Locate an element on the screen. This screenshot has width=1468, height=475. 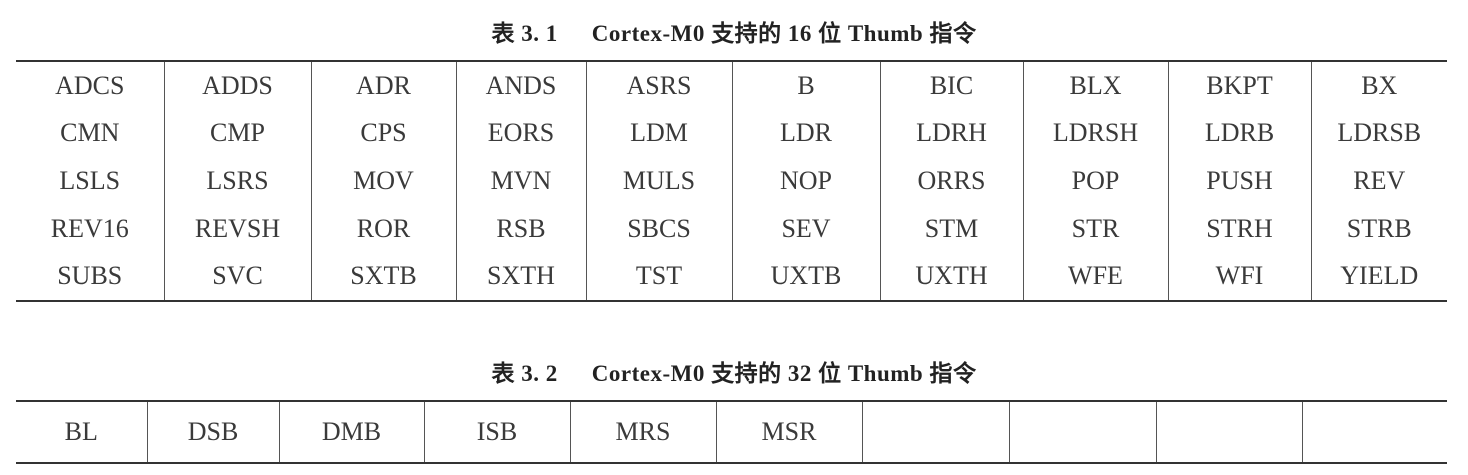
instruction-cell: EORS is located at coordinates (521, 133).